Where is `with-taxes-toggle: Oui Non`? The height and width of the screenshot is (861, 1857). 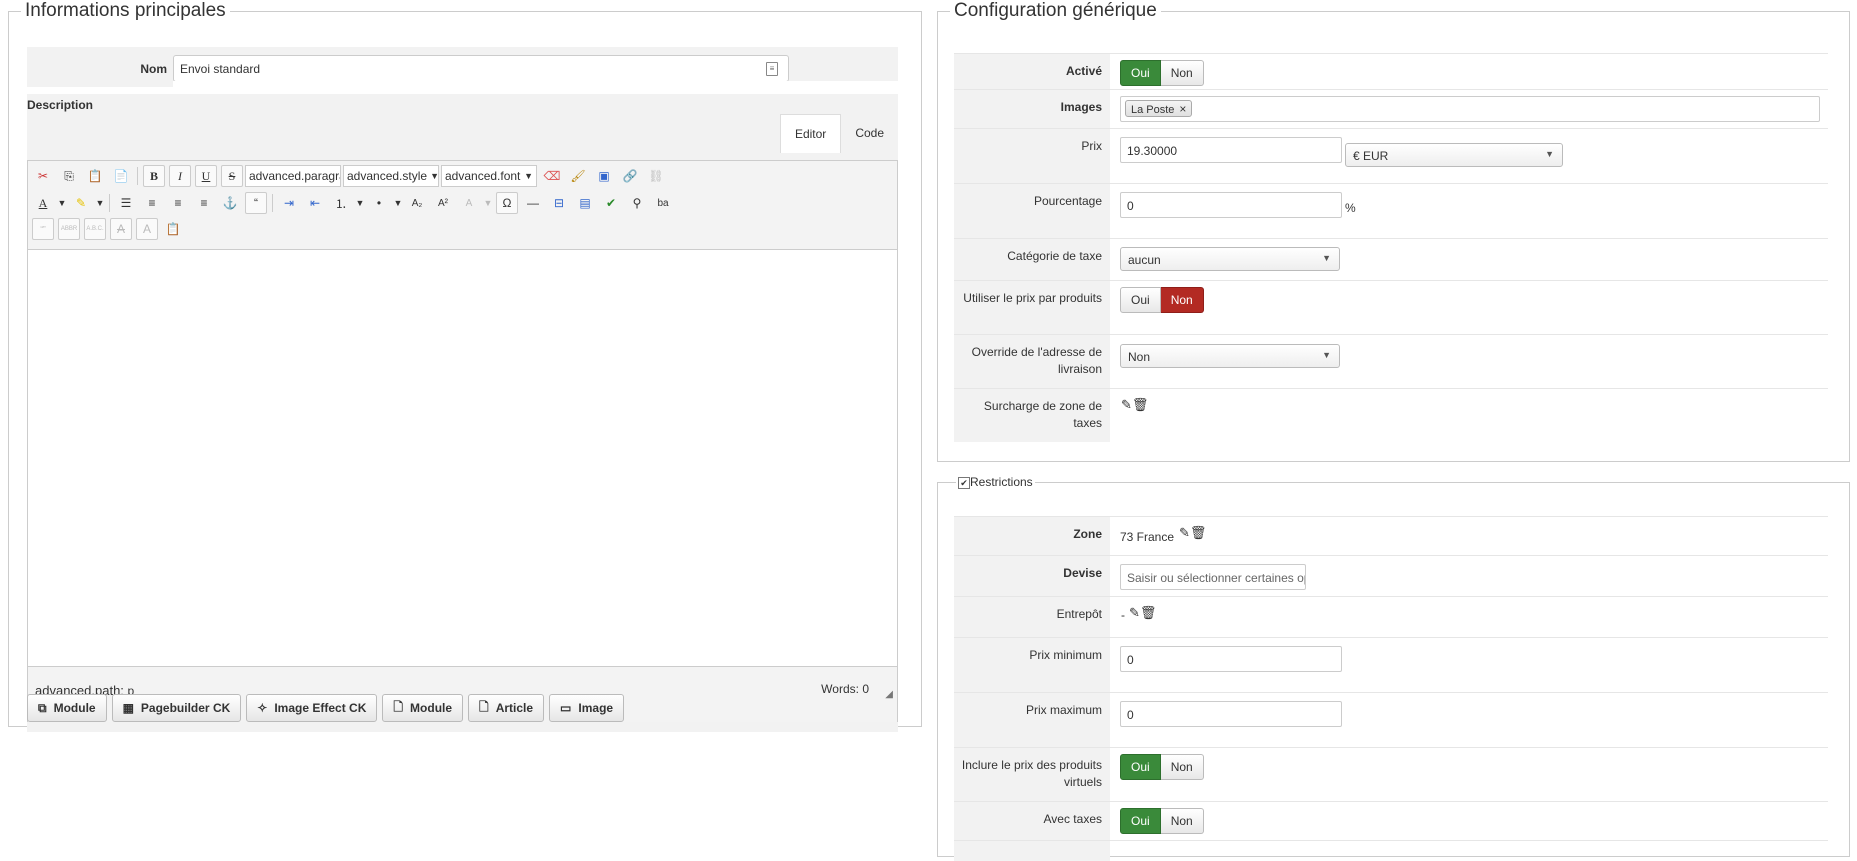 with-taxes-toggle: Oui Non is located at coordinates (1162, 821).